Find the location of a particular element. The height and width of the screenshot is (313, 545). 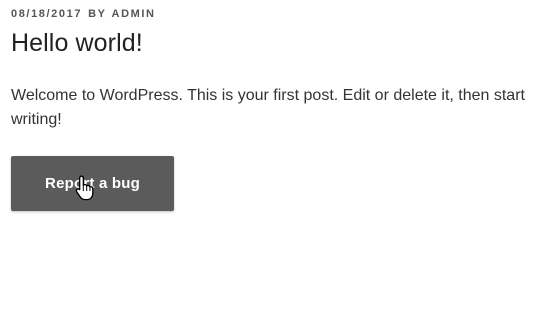

post-author-link: ADMIN is located at coordinates (134, 14).